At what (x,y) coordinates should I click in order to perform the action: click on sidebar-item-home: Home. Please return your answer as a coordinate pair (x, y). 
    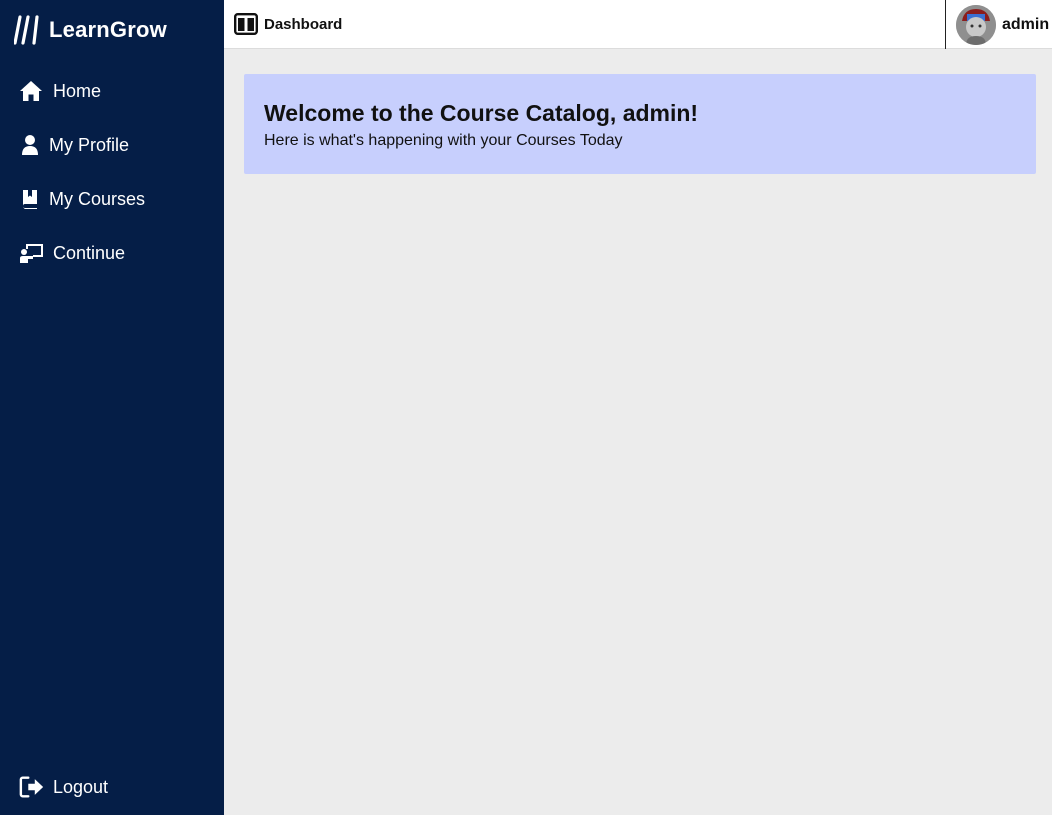
    Looking at the image, I should click on (60, 91).